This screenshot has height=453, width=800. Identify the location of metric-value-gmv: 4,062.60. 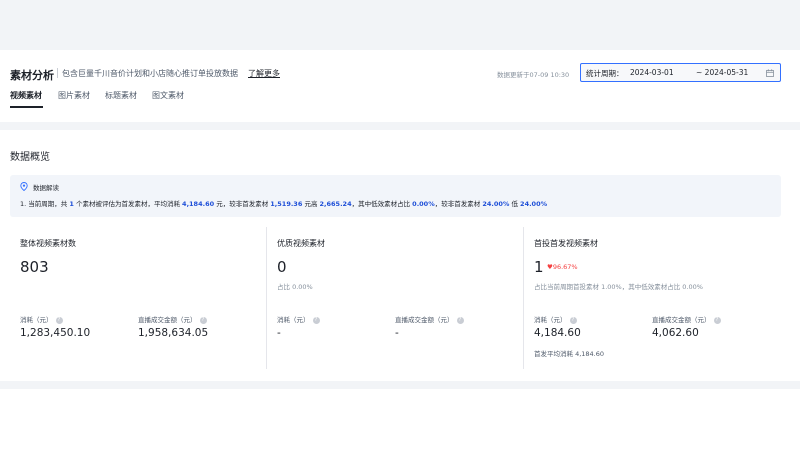
(675, 333).